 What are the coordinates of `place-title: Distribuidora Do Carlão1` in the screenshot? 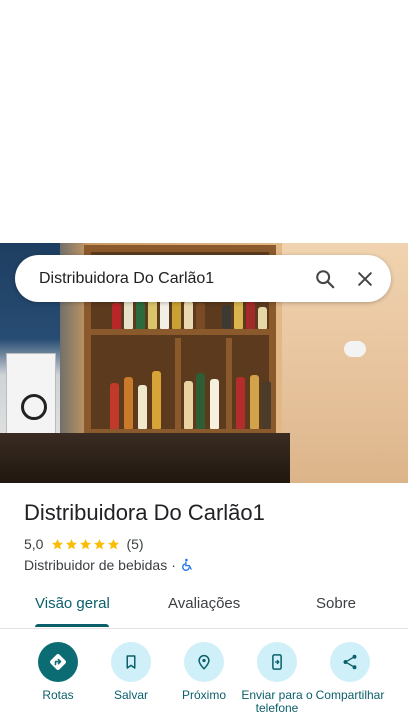 It's located at (144, 512).